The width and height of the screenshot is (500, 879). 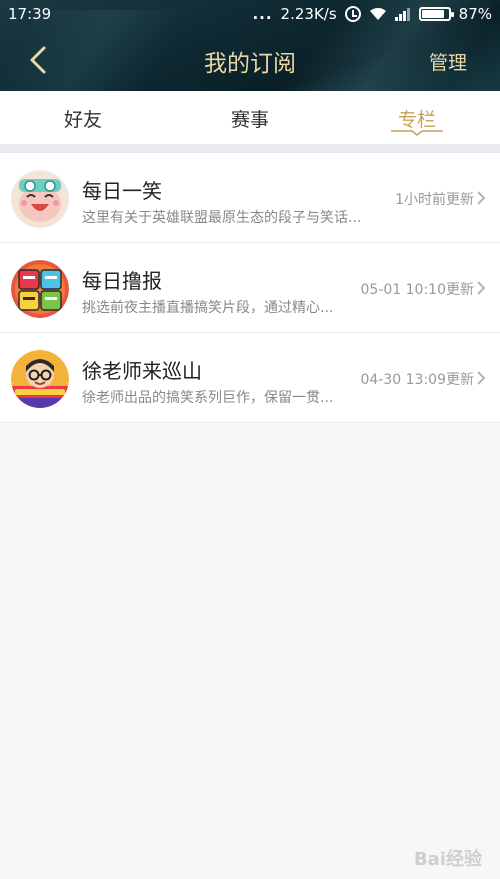 I want to click on page-title: 我的订阅, so click(x=250, y=64).